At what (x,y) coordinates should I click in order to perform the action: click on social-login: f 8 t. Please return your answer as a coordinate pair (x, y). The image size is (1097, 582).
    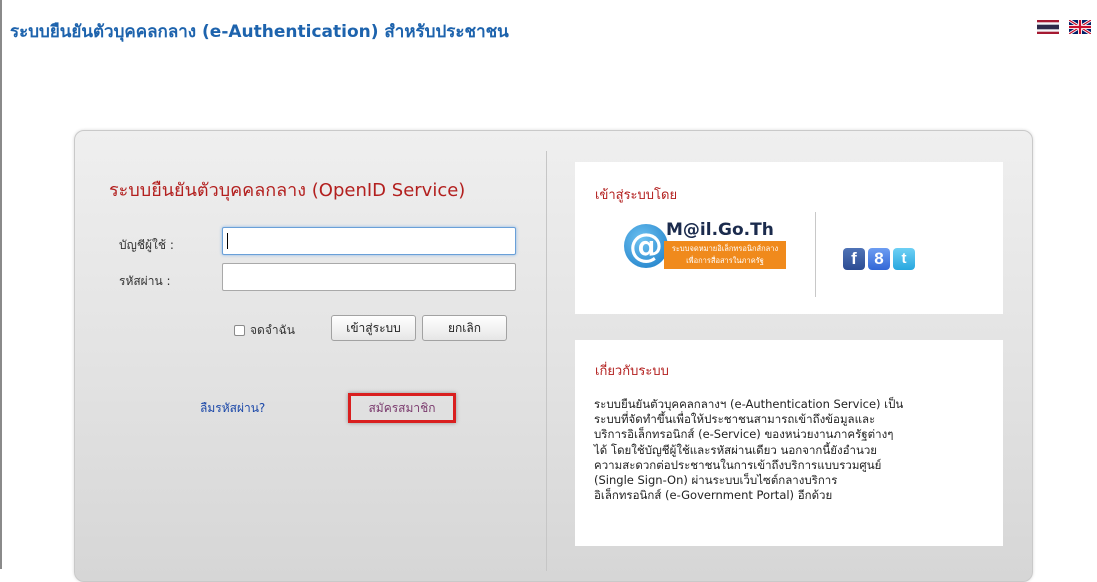
    Looking at the image, I should click on (879, 259).